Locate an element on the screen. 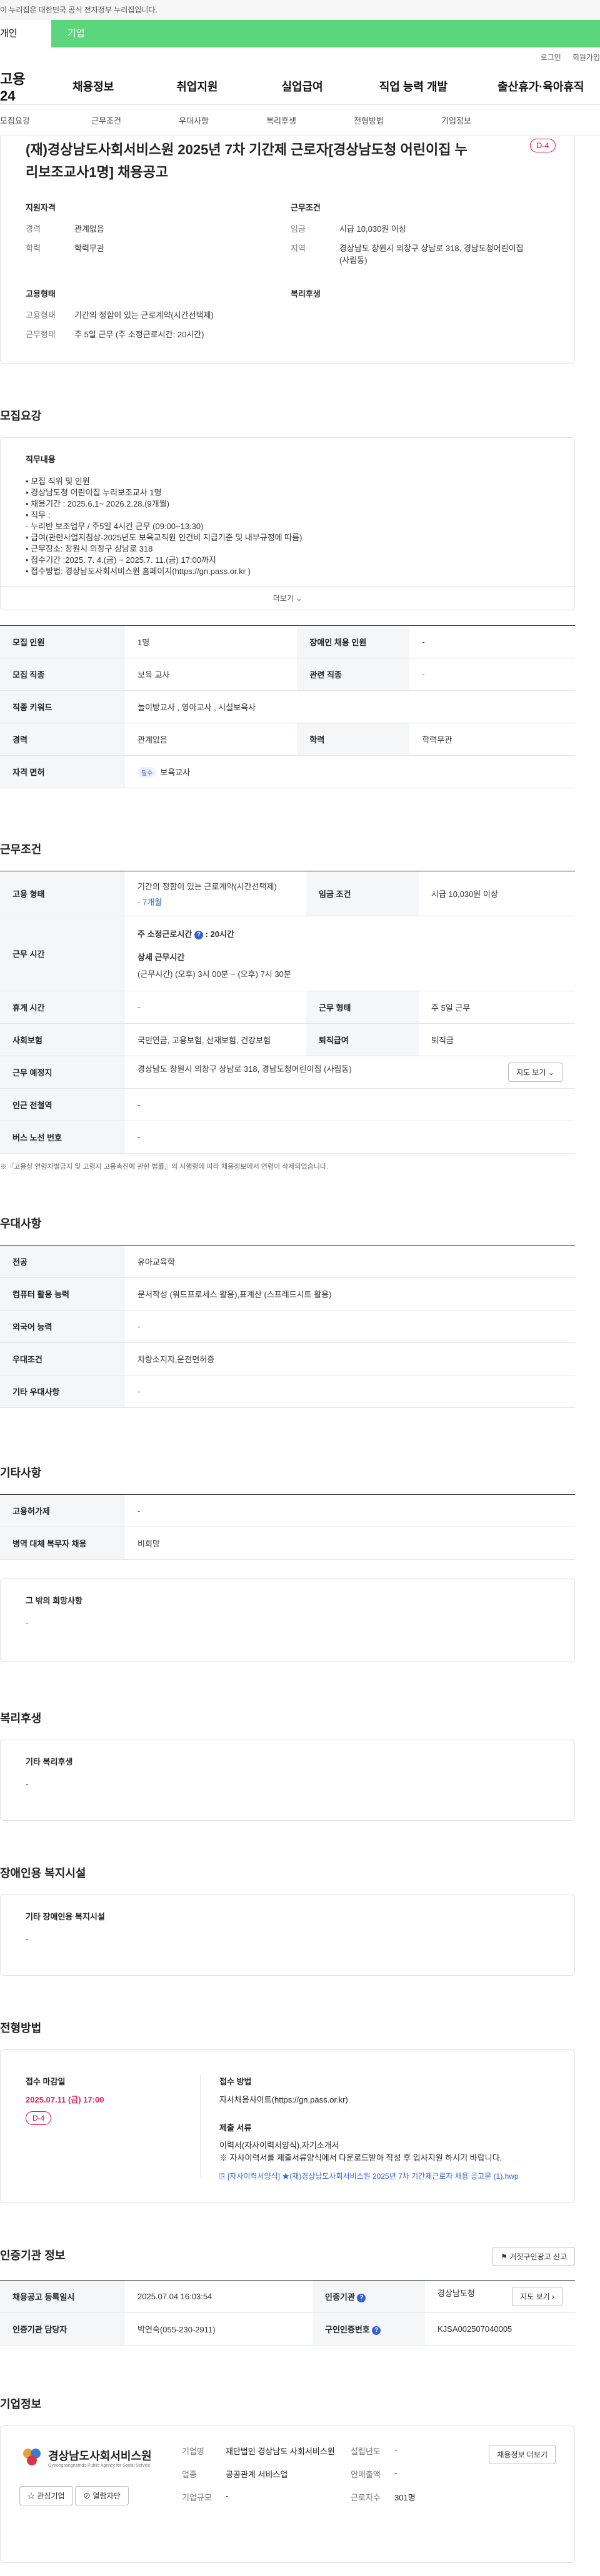  main-nav: 고용24 채용정보 취업지원 실업급여 직업 능력 개발 출산휴가·육아휴직 is located at coordinates (300, 86).